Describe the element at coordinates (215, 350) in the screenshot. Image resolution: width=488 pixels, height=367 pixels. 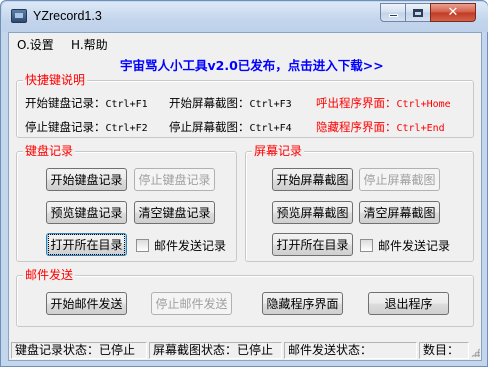
I see `status-screen: 屏幕截图状态：已停止` at that location.